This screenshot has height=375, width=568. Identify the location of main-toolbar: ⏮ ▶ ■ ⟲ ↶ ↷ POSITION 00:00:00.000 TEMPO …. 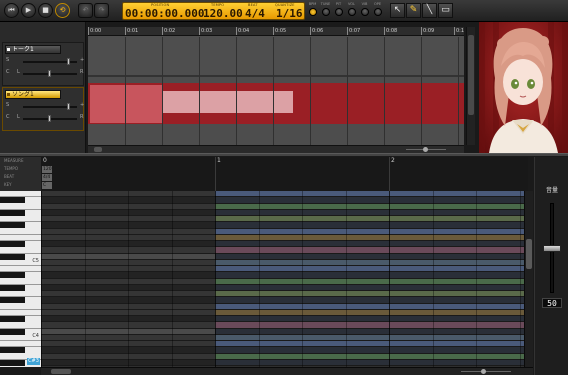
(284, 11).